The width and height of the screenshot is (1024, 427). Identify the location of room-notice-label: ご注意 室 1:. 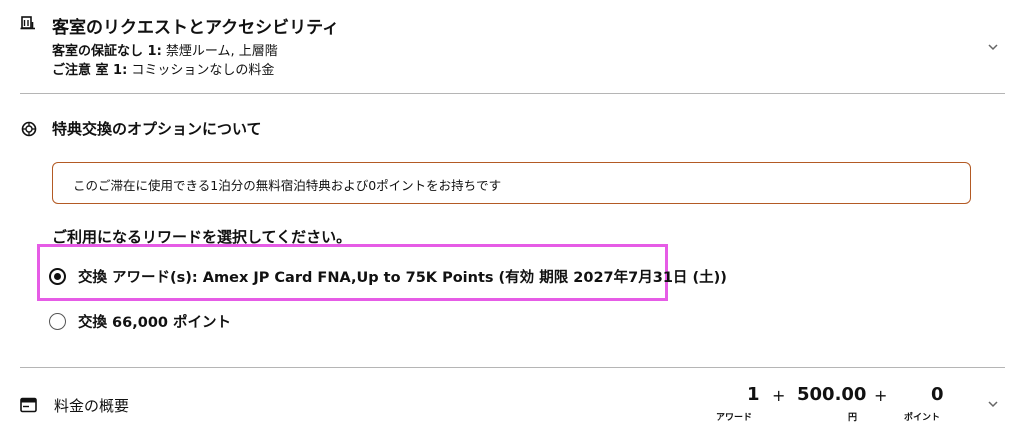
(90, 70).